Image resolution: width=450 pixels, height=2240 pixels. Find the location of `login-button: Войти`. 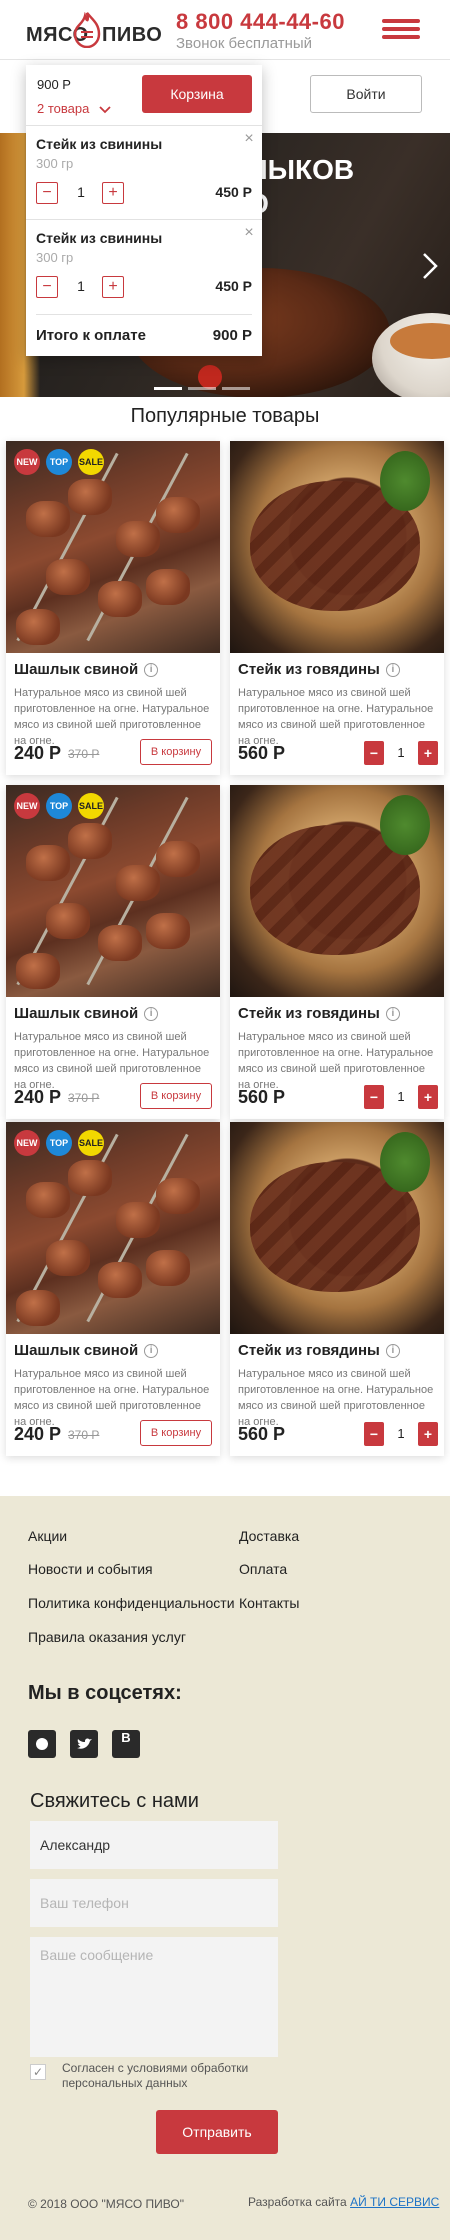

login-button: Войти is located at coordinates (366, 94).